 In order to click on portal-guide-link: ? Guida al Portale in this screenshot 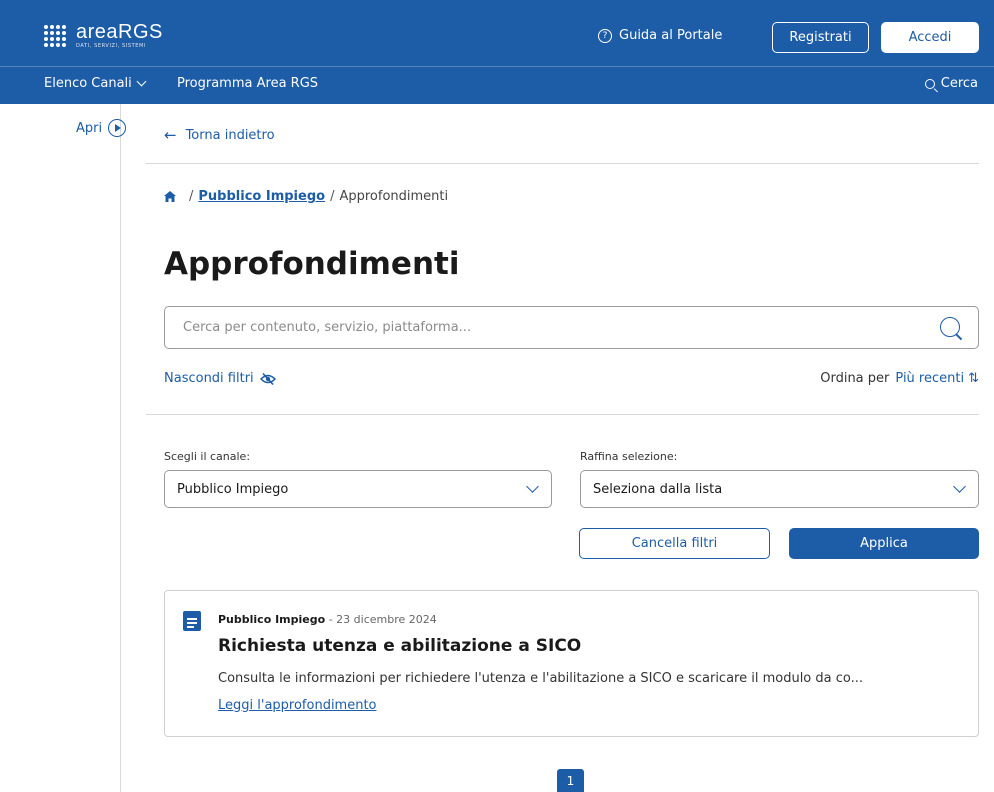, I will do `click(660, 35)`.